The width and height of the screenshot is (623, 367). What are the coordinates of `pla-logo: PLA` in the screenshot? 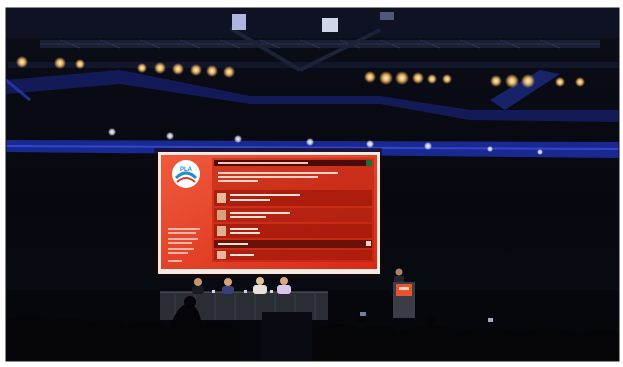 It's located at (186, 174).